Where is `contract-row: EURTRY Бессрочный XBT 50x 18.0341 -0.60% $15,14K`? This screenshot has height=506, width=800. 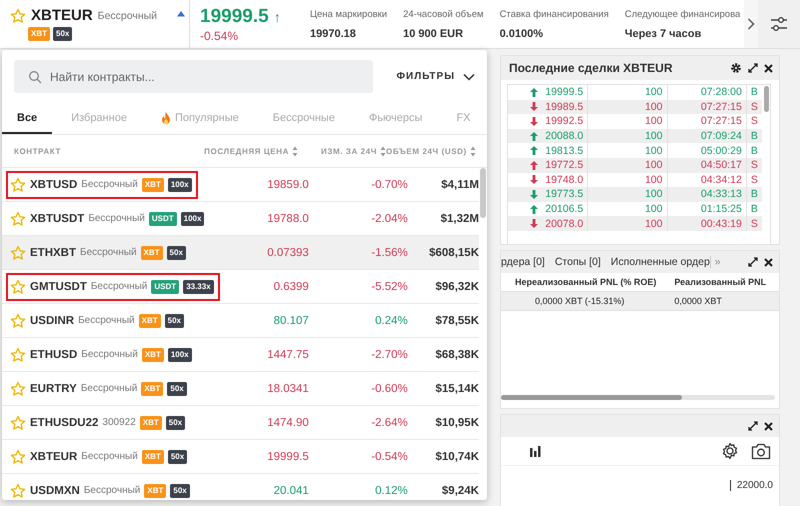
contract-row: EURTRY Бессрочный XBT 50x 18.0341 -0.60% $15,14K is located at coordinates (240, 389).